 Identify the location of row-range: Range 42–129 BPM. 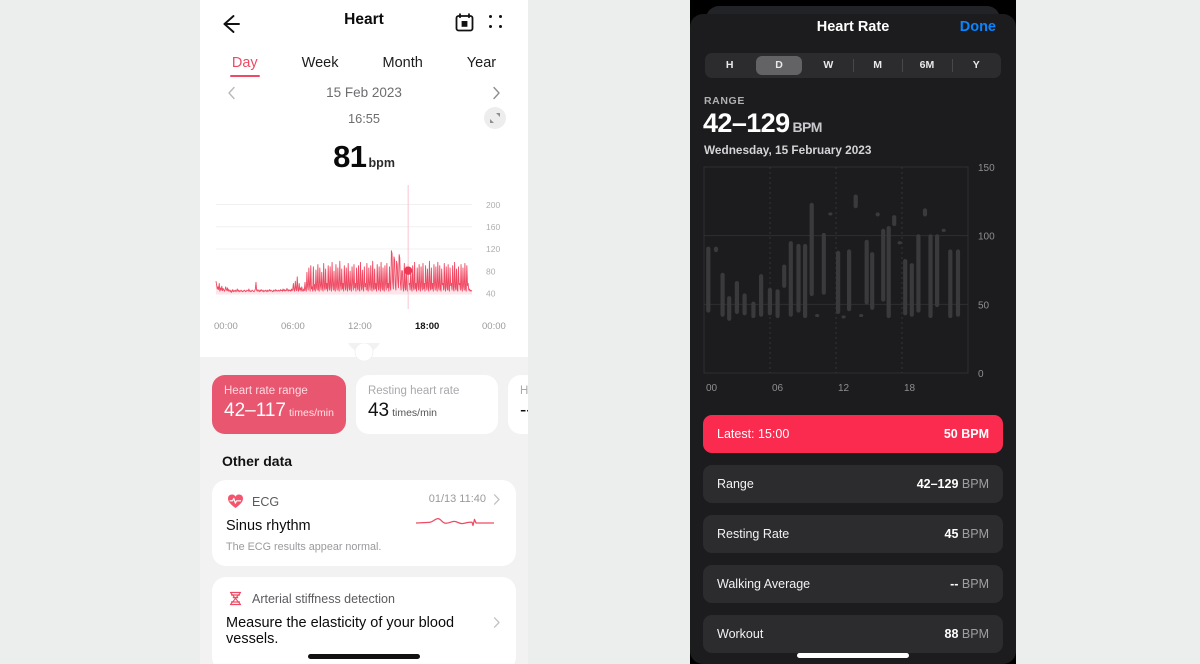
(853, 484).